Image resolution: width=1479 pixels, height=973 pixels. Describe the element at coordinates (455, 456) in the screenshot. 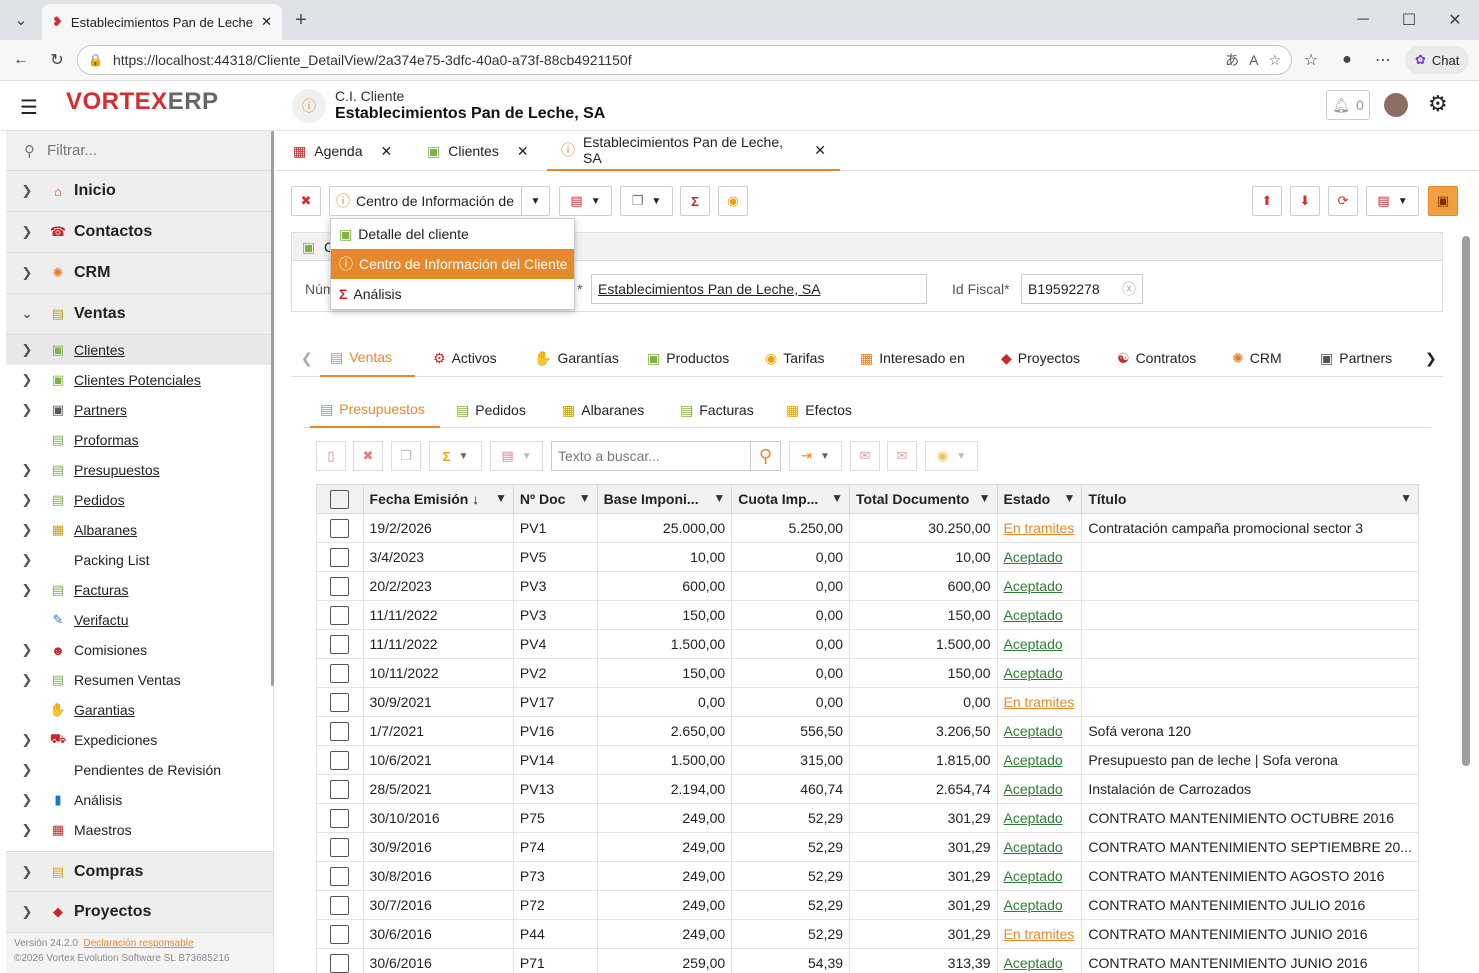

I see `grid-sum-button: Σ ▼` at that location.